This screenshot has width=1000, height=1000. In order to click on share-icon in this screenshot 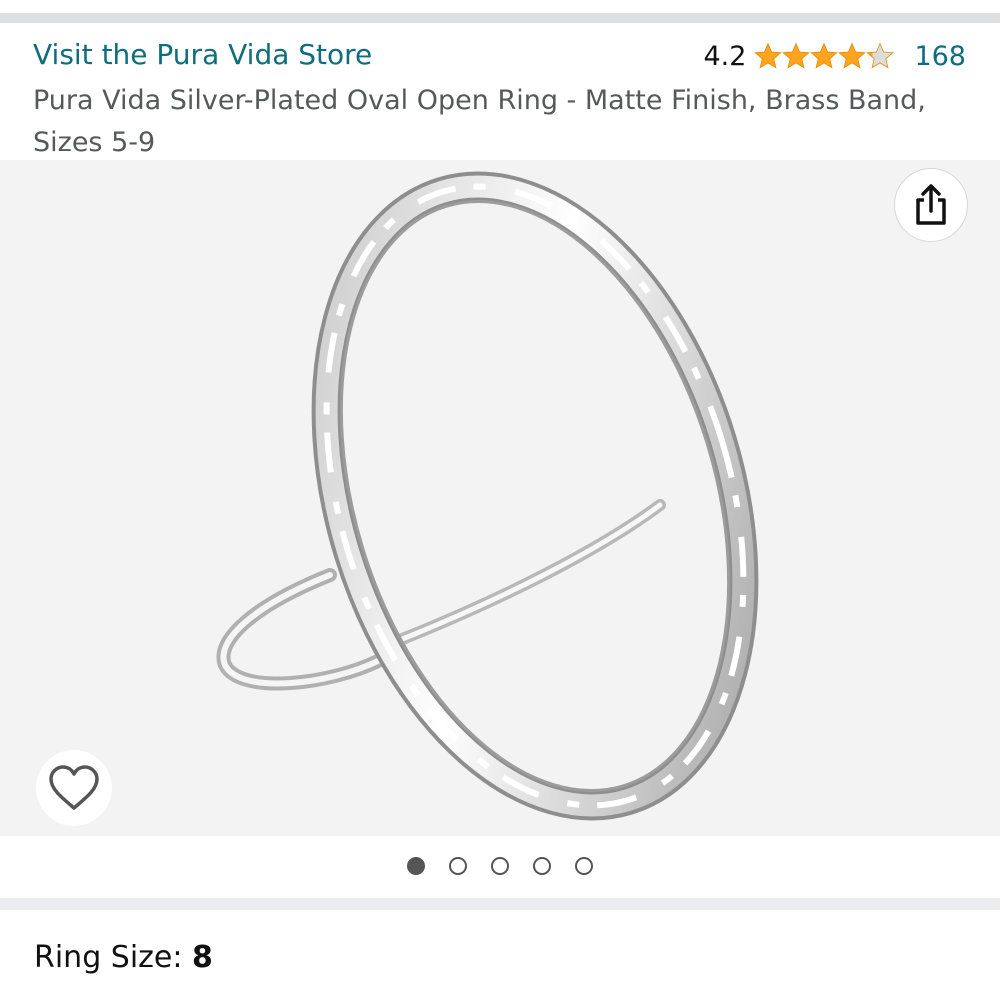, I will do `click(931, 204)`.